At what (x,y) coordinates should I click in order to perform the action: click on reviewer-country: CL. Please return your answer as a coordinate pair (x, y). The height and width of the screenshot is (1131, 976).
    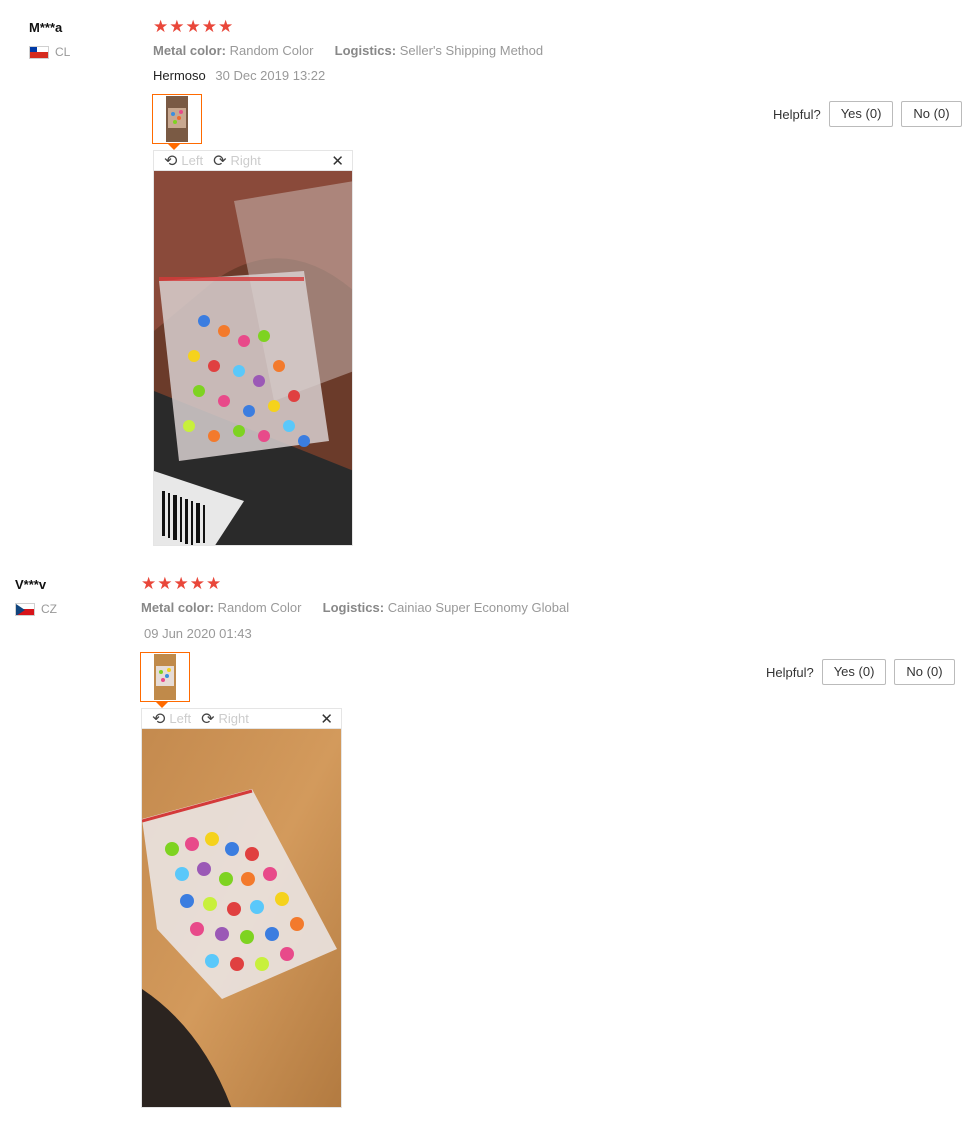
    Looking at the image, I should click on (49, 52).